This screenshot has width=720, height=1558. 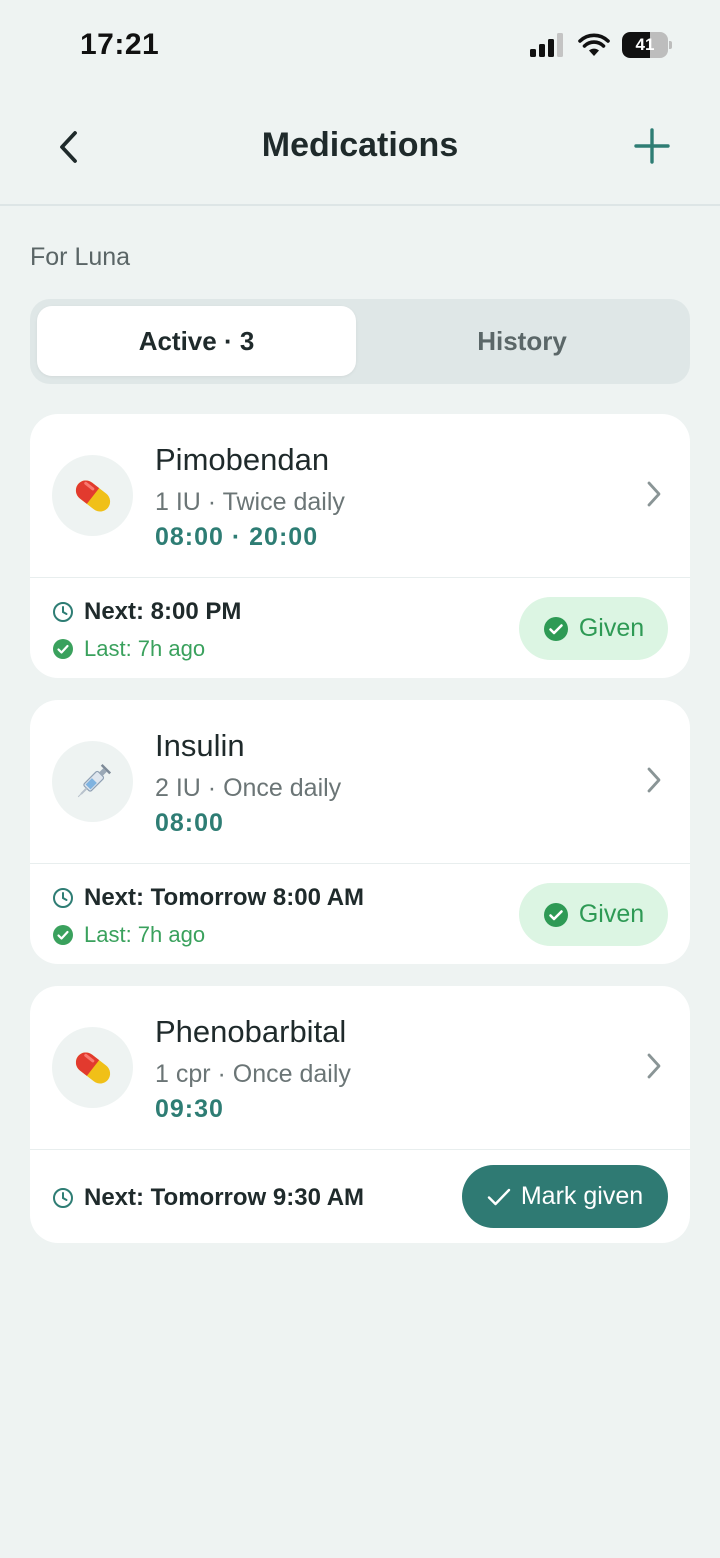 I want to click on medication-times: 08:00 · 20:00, so click(x=237, y=537).